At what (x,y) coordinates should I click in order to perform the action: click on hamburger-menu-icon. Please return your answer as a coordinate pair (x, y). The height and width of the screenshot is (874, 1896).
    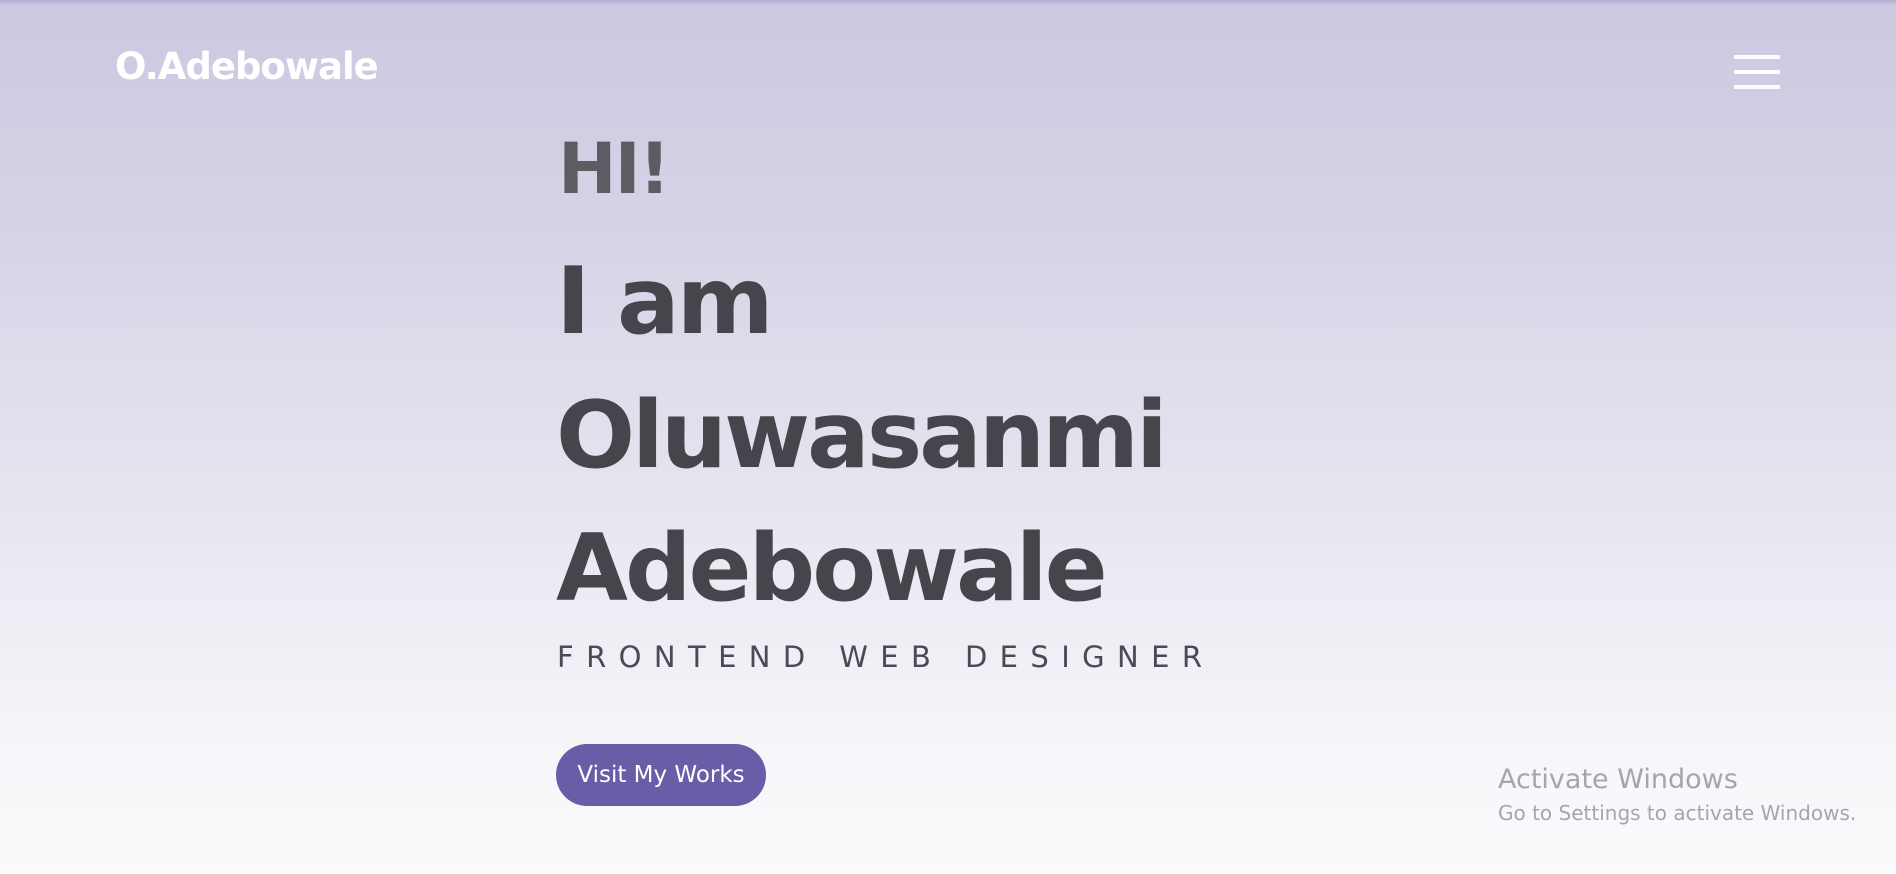
    Looking at the image, I should click on (1757, 73).